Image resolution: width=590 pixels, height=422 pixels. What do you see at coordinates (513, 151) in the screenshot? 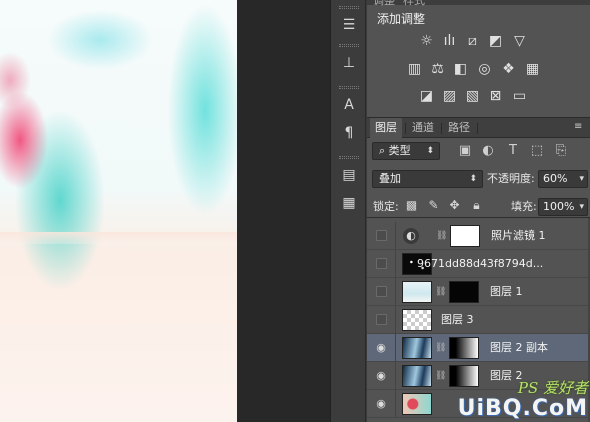
I see `filter-type-icon: T` at bounding box center [513, 151].